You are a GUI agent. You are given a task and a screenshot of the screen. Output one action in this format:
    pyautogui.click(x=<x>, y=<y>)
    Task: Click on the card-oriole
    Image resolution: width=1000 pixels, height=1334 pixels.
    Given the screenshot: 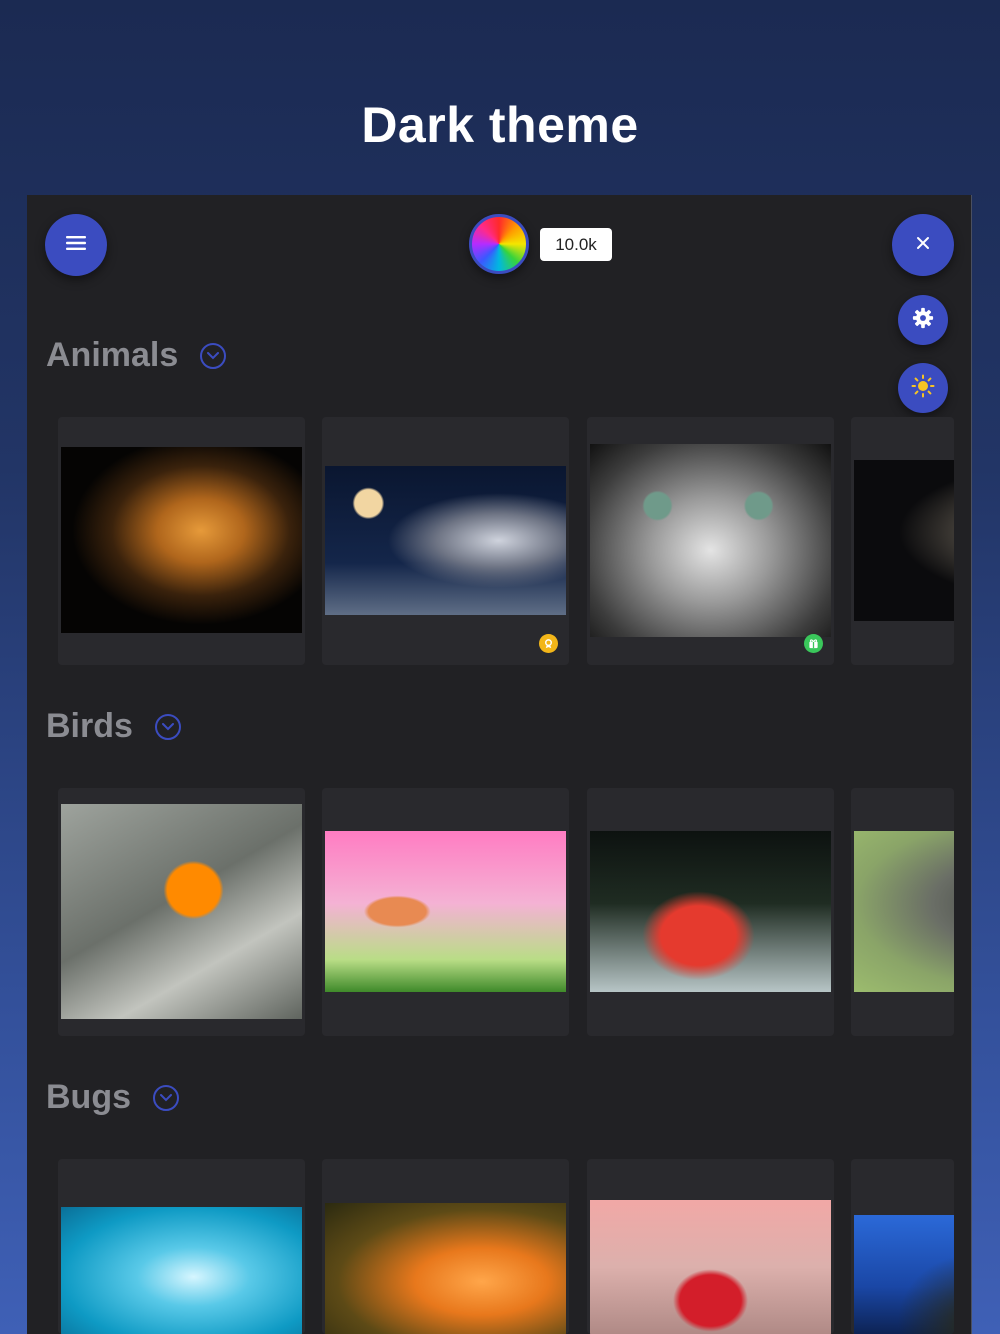 What is the action you would take?
    pyautogui.click(x=181, y=912)
    